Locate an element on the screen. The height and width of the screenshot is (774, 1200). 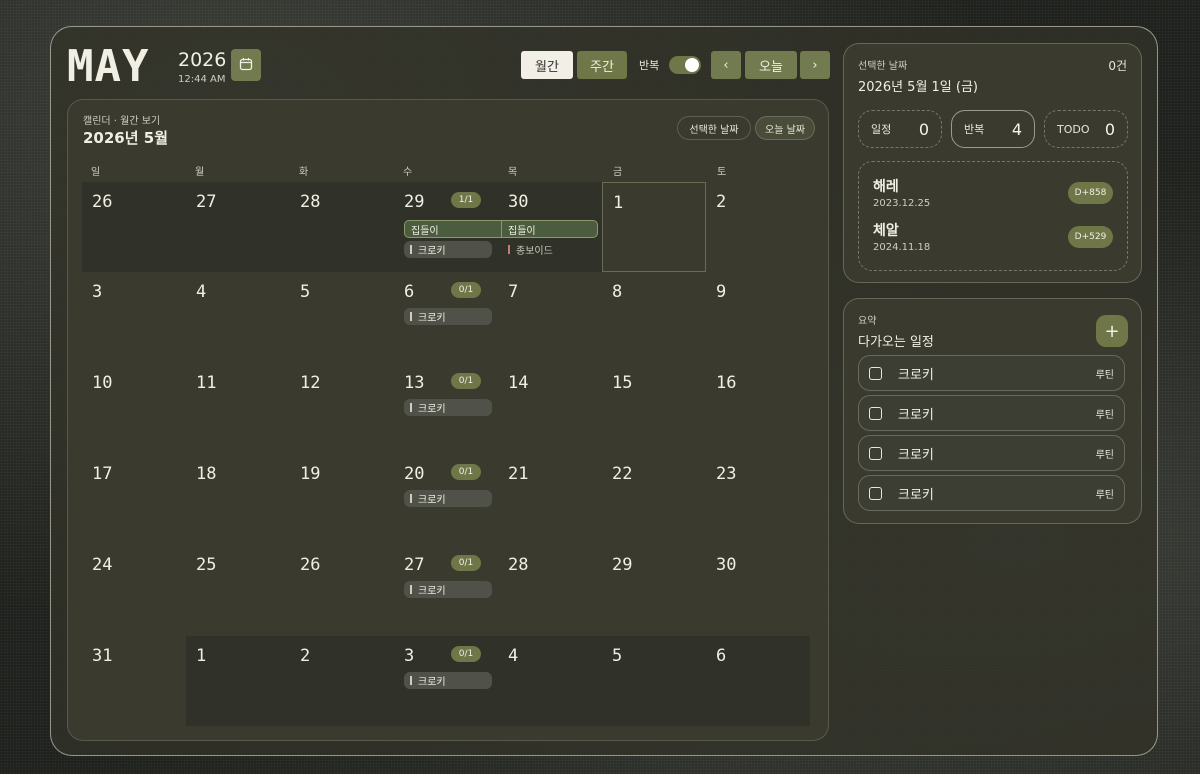
calendar-header: MAY 2026 12:44 AM 월간 주간 반복 ‹ 오늘 › is located at coordinates (447, 66).